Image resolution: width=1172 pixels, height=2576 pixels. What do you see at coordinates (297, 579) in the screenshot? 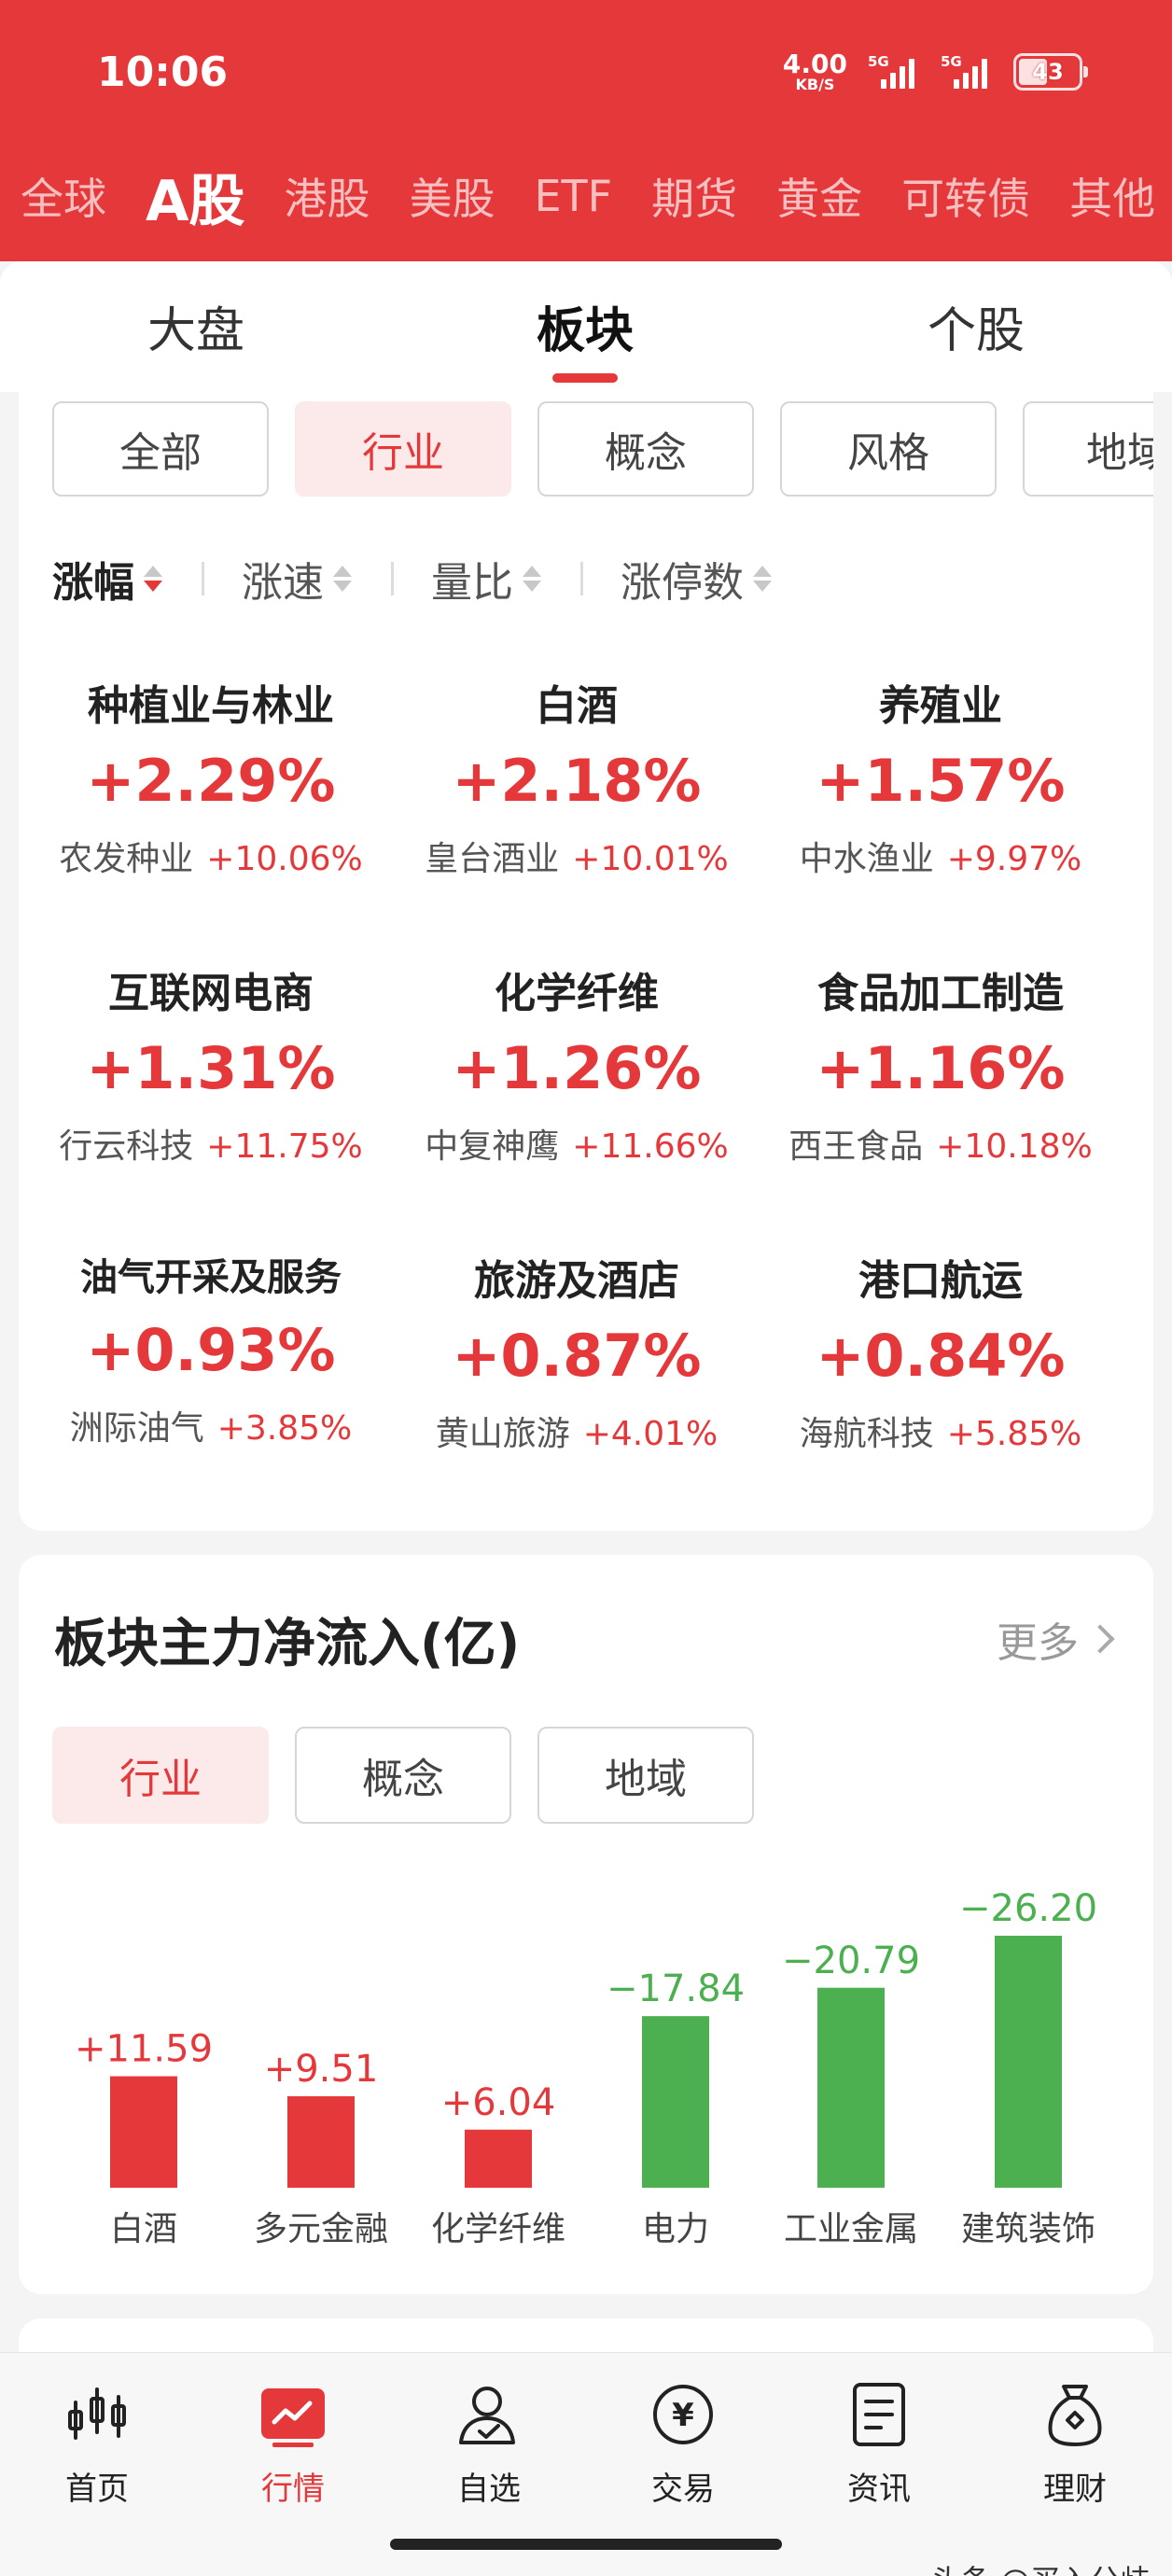
I see `sort-speed: 涨速` at bounding box center [297, 579].